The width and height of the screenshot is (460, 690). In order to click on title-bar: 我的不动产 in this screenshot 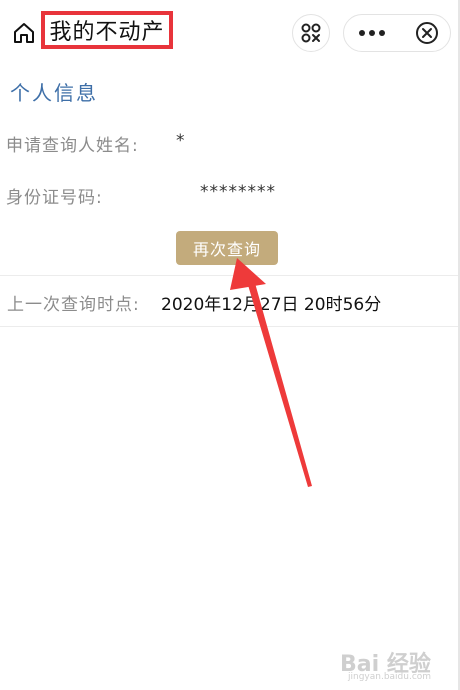, I will do `click(230, 32)`.